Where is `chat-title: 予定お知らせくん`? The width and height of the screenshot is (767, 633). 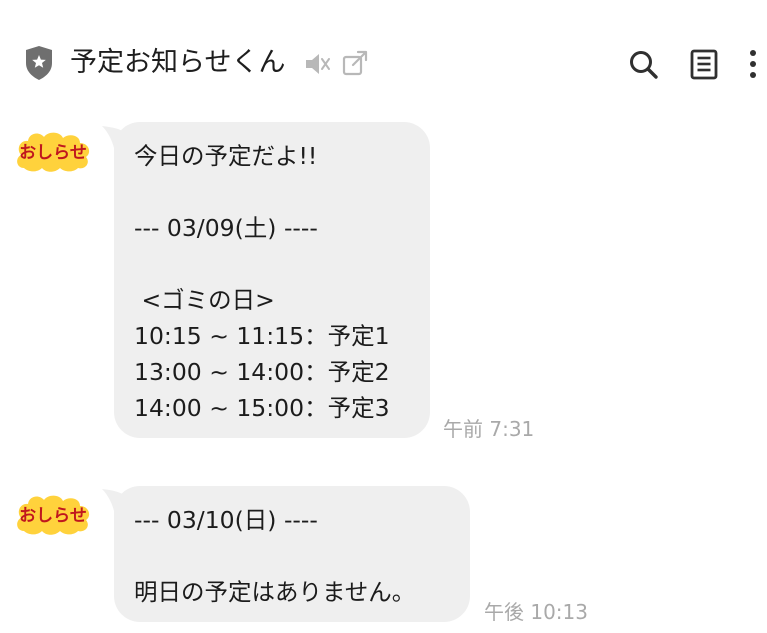
chat-title: 予定お知らせくん is located at coordinates (177, 63).